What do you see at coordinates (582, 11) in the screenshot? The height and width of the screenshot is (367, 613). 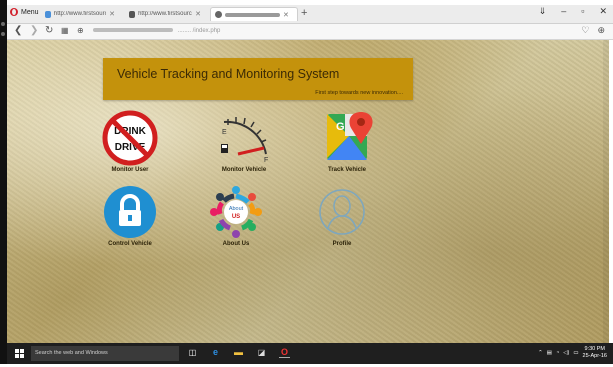 I see `maximize-icon: ▫` at bounding box center [582, 11].